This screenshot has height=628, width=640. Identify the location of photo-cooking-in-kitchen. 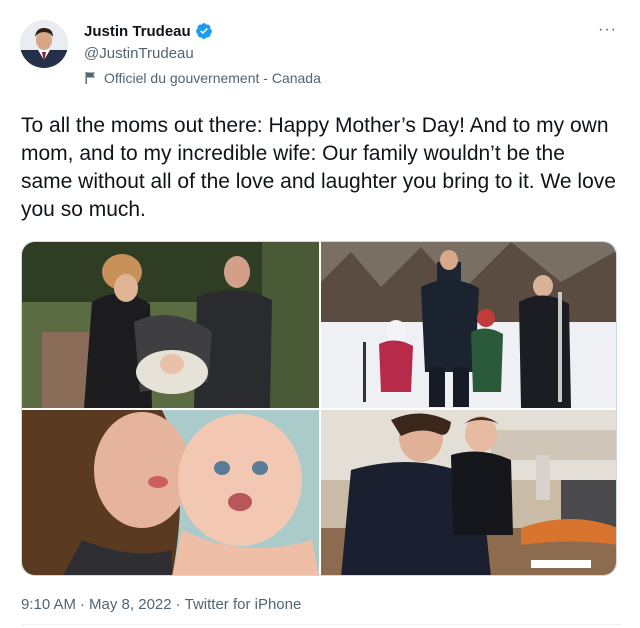
(468, 492).